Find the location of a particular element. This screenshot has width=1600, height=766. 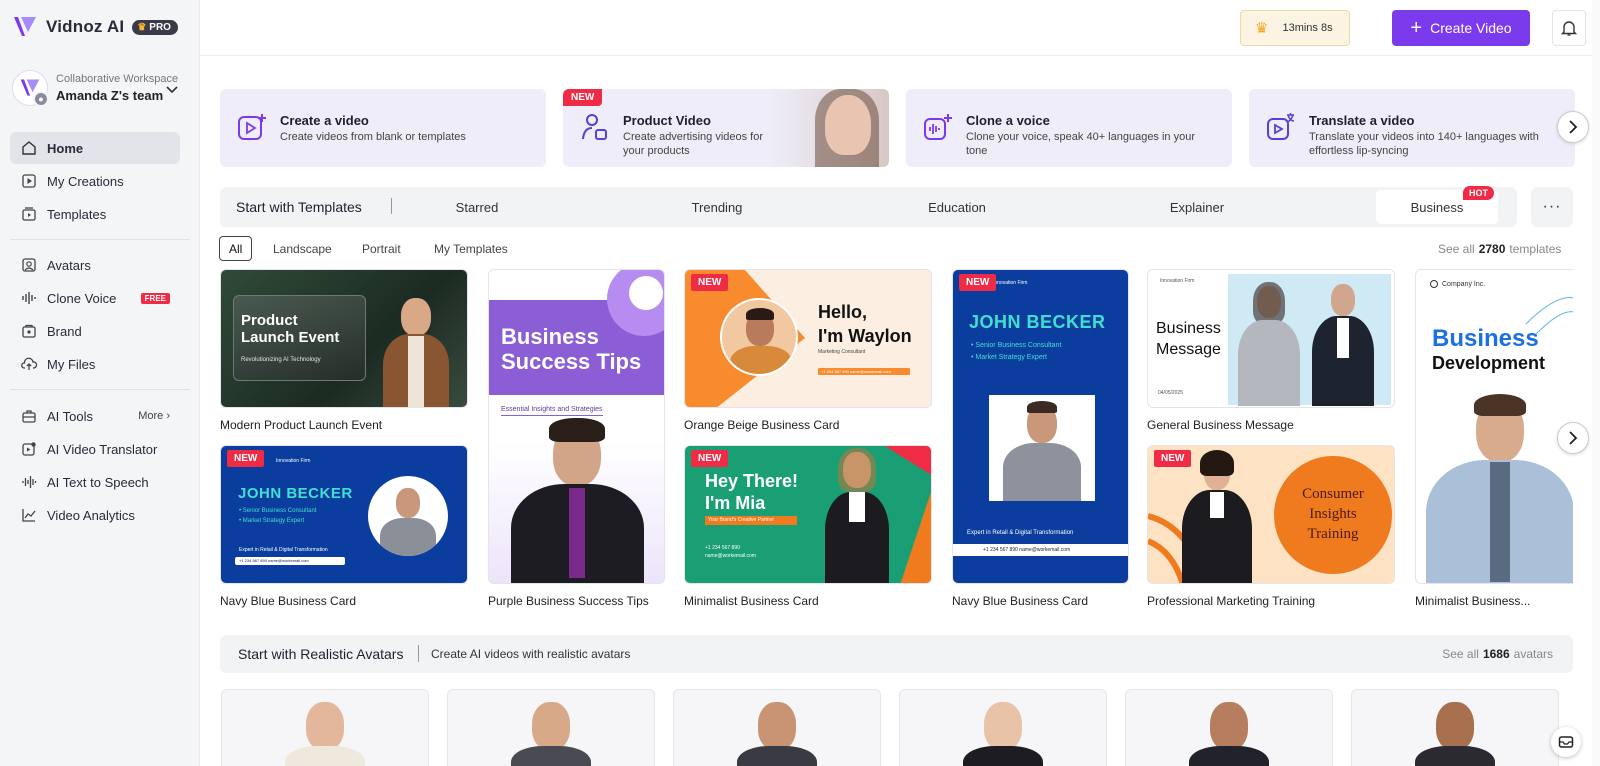

home-icon is located at coordinates (28, 148).